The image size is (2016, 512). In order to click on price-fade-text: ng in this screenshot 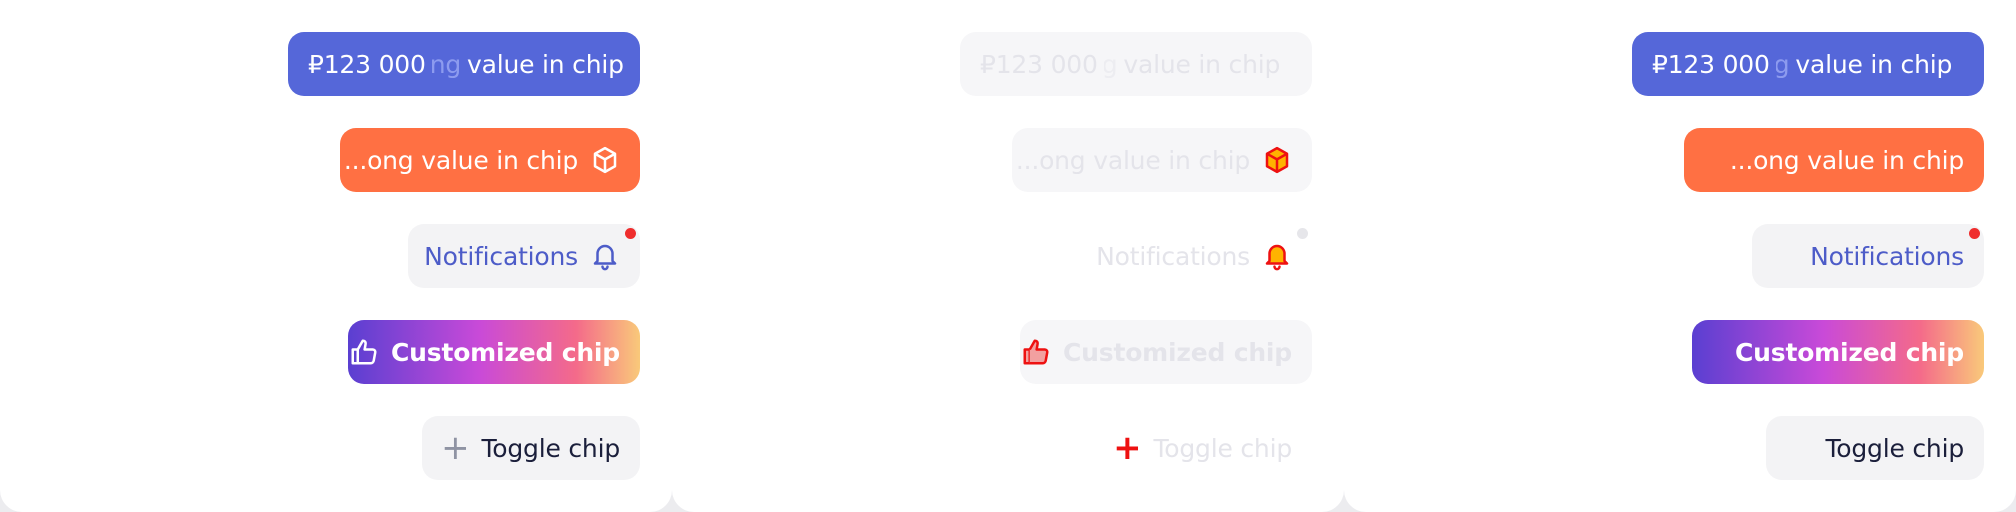, I will do `click(445, 64)`.